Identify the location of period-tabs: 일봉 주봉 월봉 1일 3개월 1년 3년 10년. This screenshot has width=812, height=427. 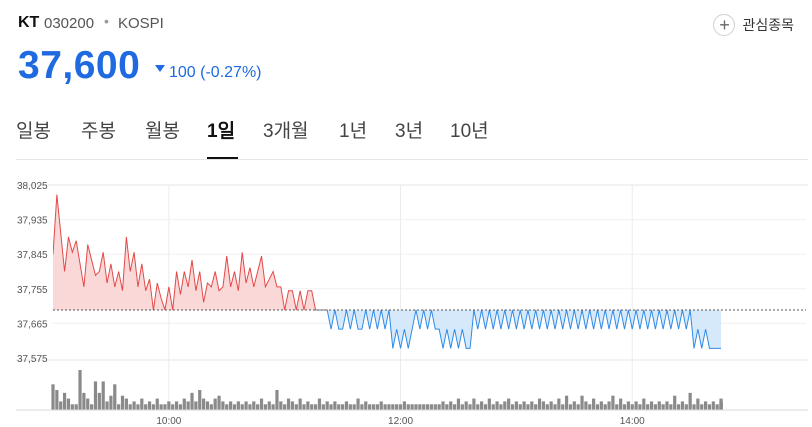
(406, 136).